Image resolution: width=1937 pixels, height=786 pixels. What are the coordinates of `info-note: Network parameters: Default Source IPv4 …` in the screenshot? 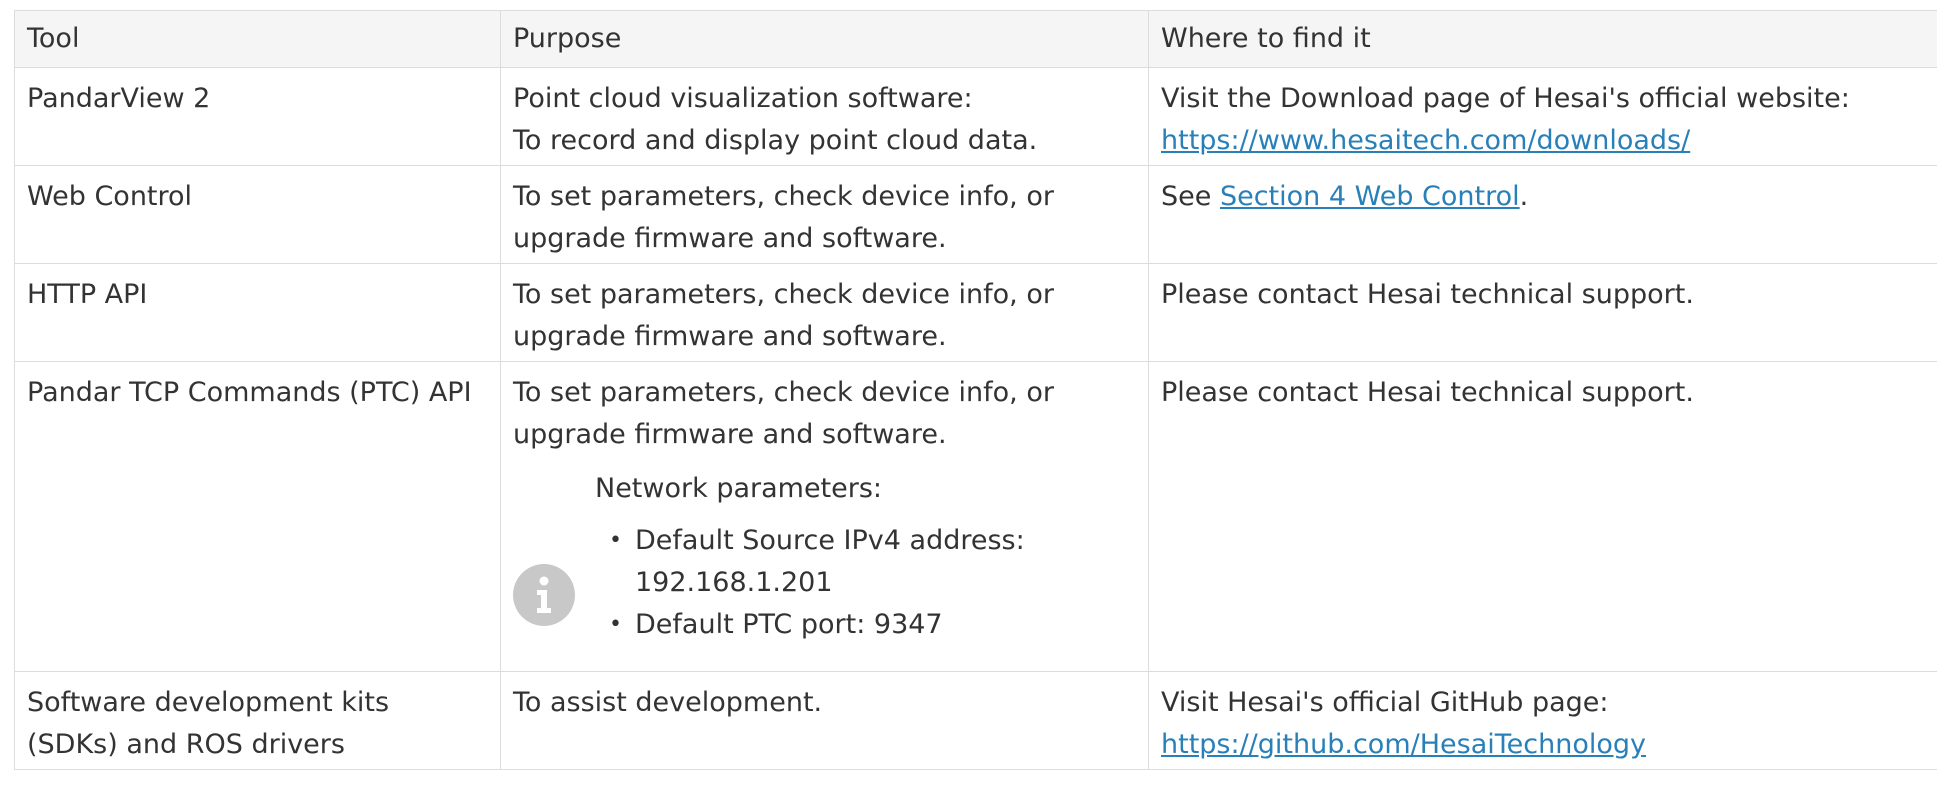 It's located at (824, 568).